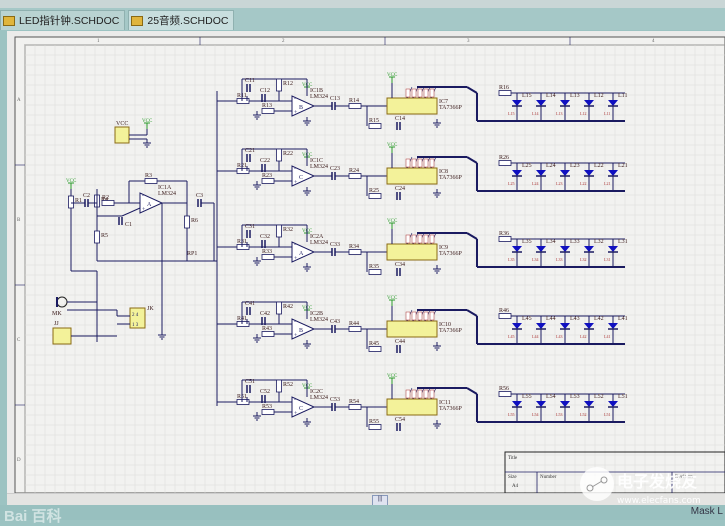 Image resolution: width=725 pixels, height=526 pixels. Describe the element at coordinates (288, 307) in the screenshot. I see `resistor-label: R42` at that location.